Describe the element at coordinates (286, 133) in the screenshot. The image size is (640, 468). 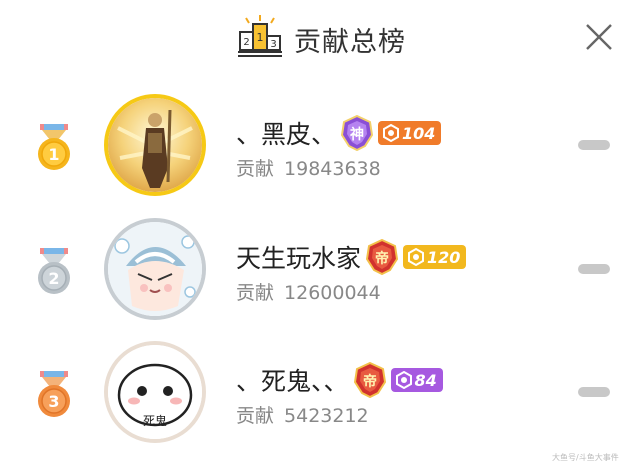
I see `user-name: 、黑皮、` at that location.